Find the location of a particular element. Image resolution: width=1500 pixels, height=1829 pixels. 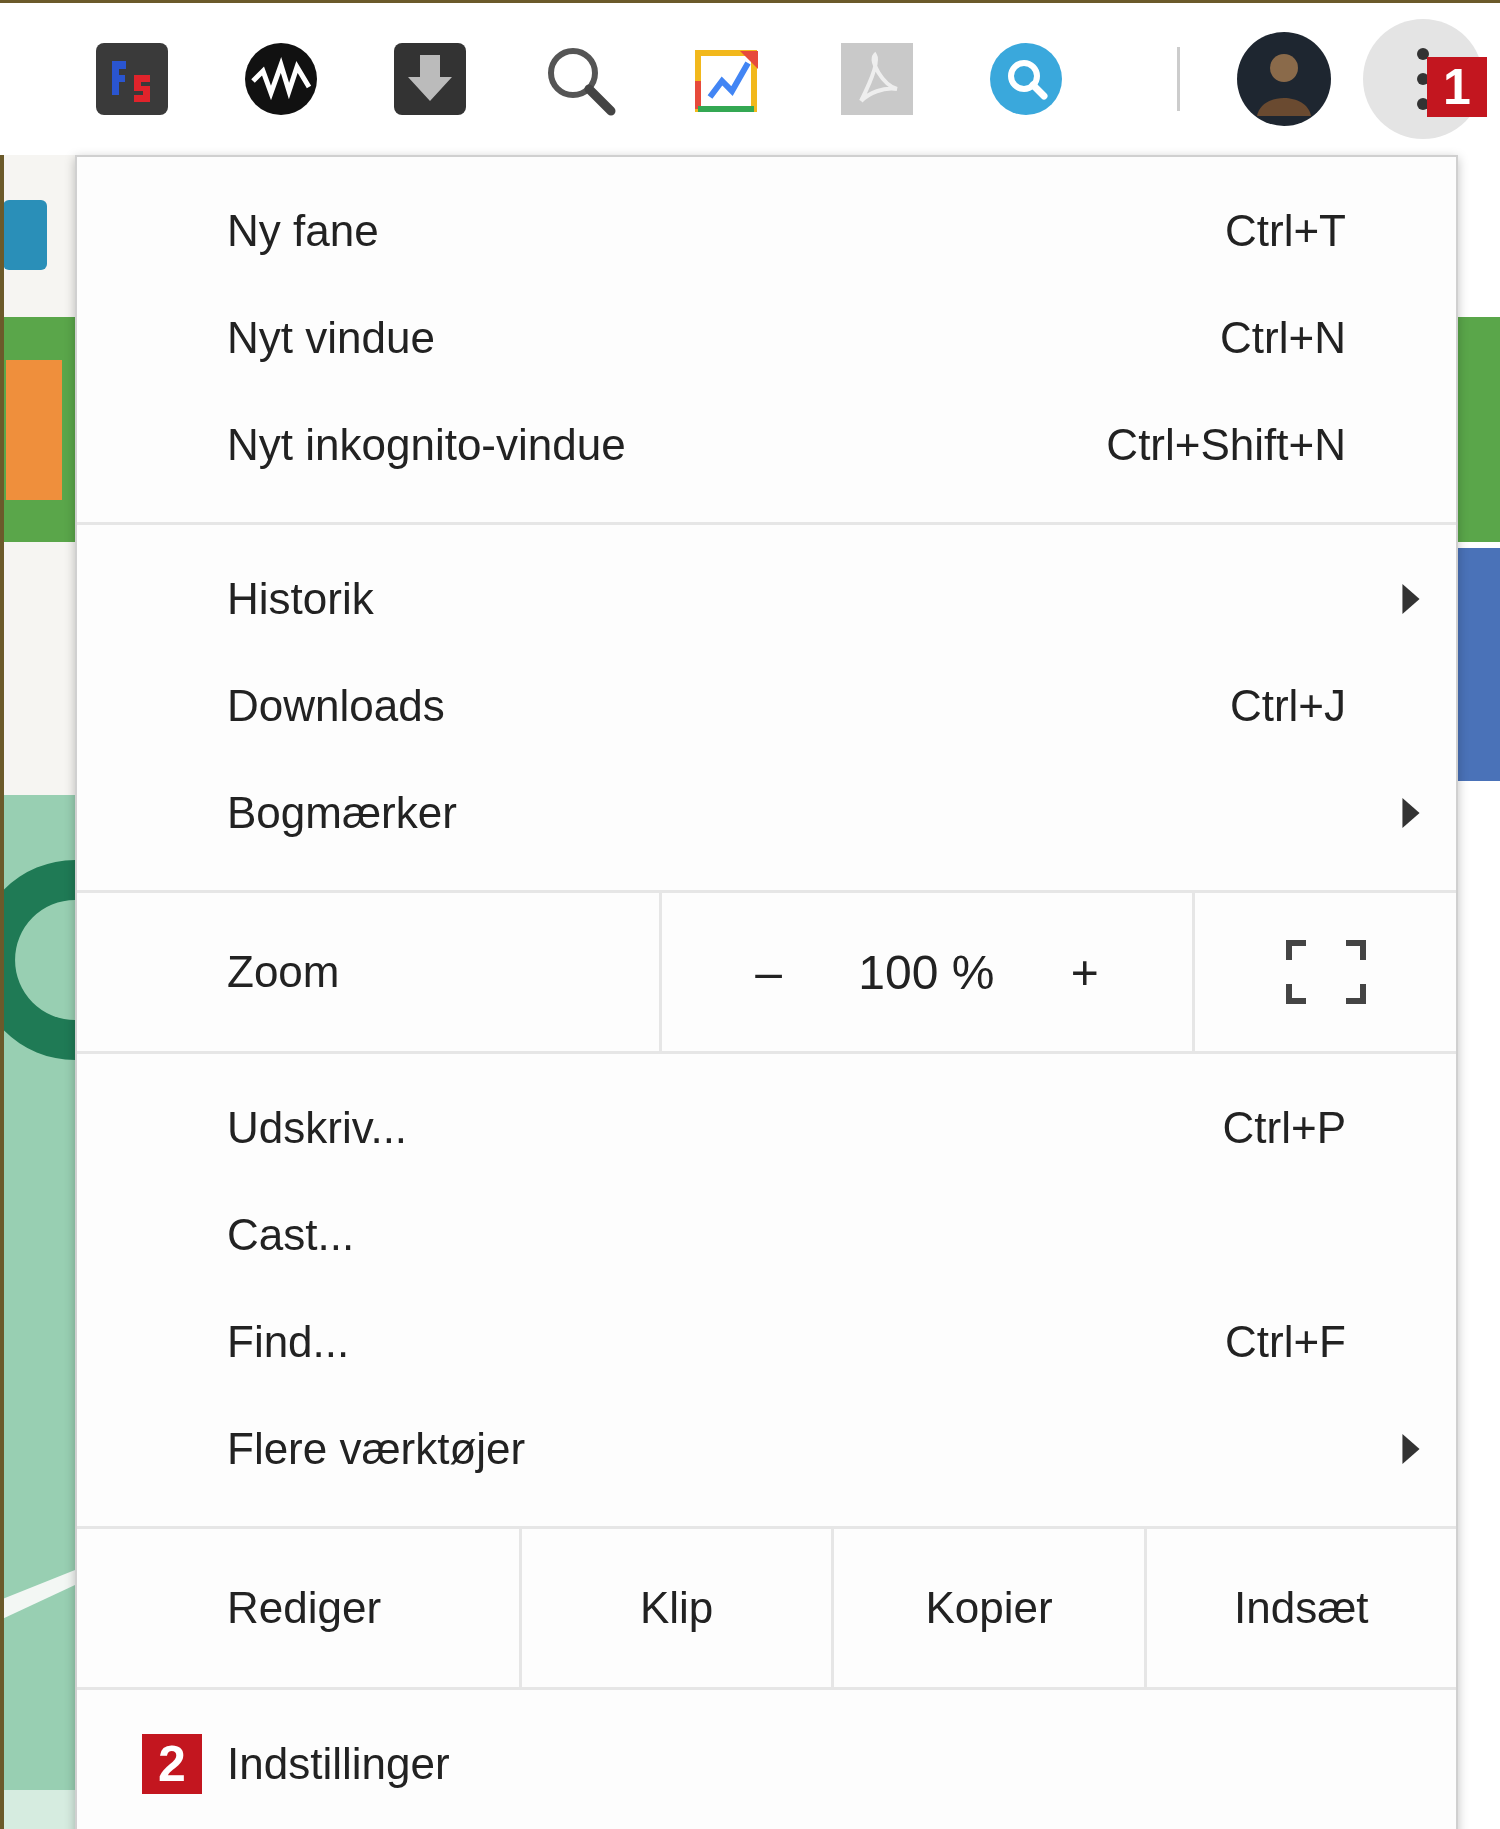

menu-item: Downloads Ctrl+J is located at coordinates (766, 705).